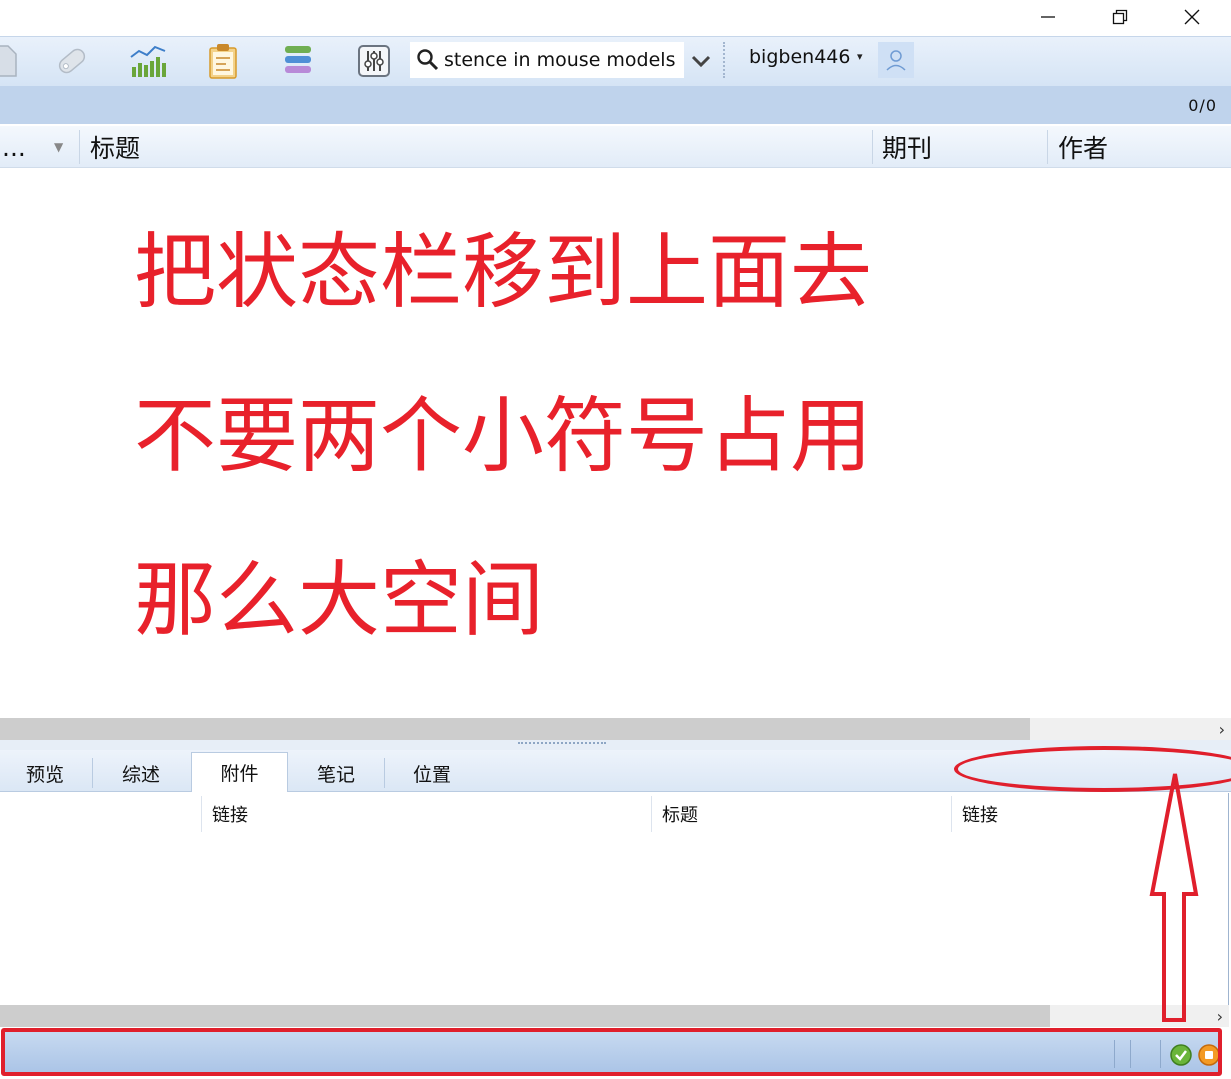  What do you see at coordinates (724, 60) in the screenshot?
I see `toolbar-separator` at bounding box center [724, 60].